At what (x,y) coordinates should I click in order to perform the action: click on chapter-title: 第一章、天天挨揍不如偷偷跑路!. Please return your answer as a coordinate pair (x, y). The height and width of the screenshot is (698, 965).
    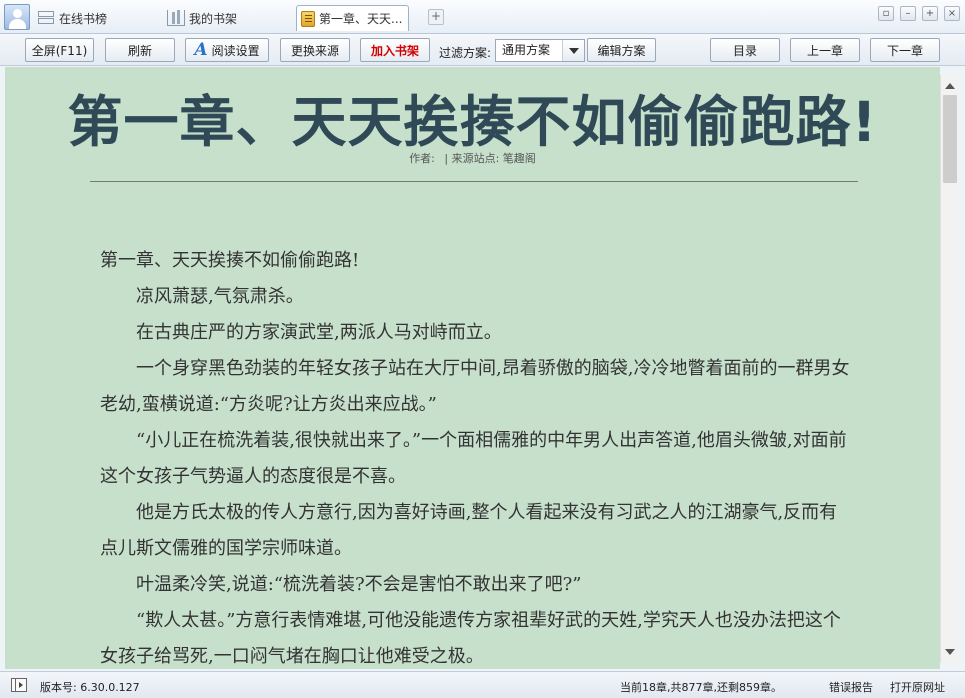
    Looking at the image, I should click on (472, 122).